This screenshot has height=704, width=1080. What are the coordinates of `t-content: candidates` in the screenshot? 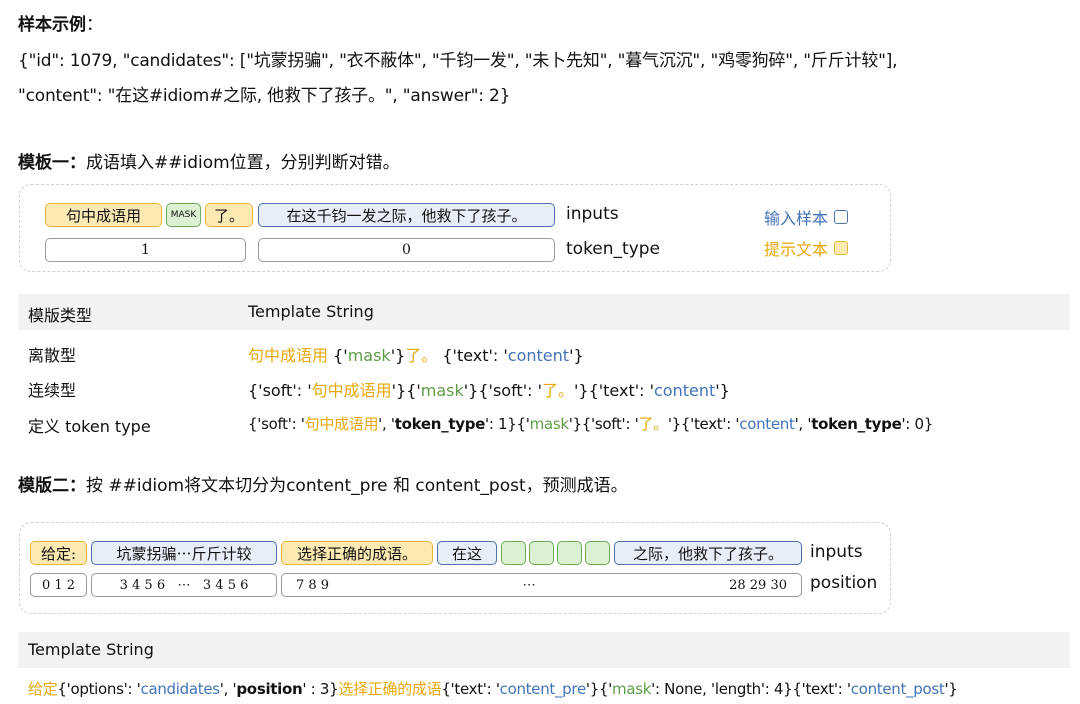 It's located at (180, 689).